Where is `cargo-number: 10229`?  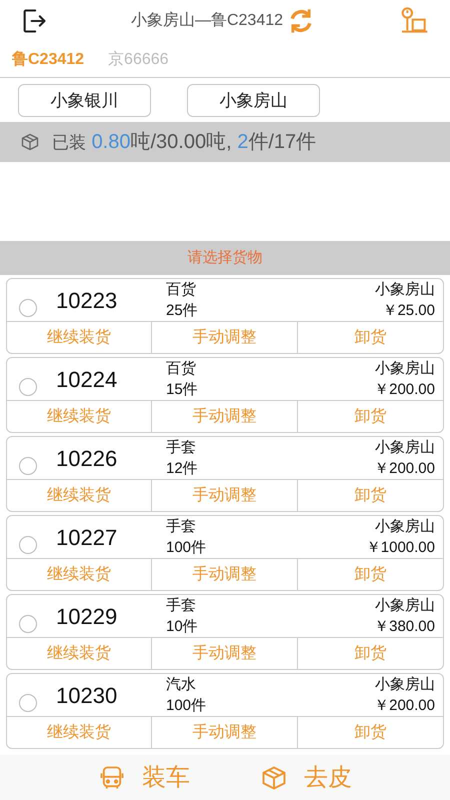
cargo-number: 10229 is located at coordinates (87, 616).